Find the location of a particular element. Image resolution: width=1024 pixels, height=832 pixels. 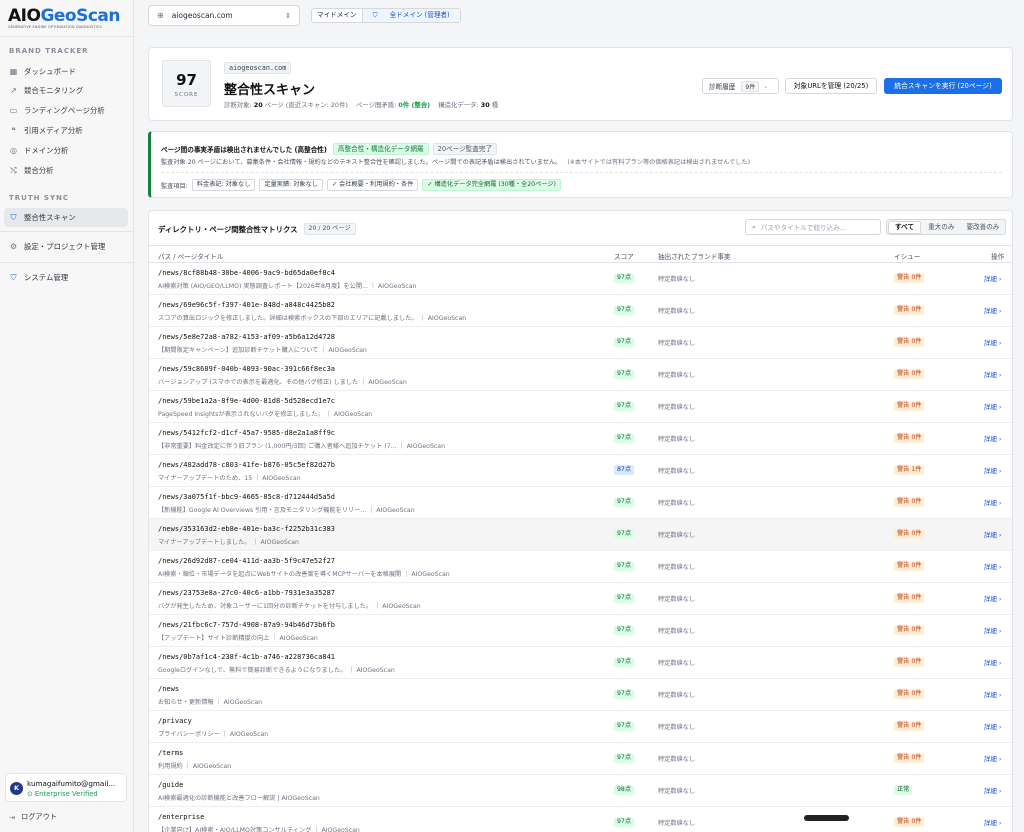

sidebar-item-competitive-analysis: ⤭ 競合分析 is located at coordinates (66, 170).